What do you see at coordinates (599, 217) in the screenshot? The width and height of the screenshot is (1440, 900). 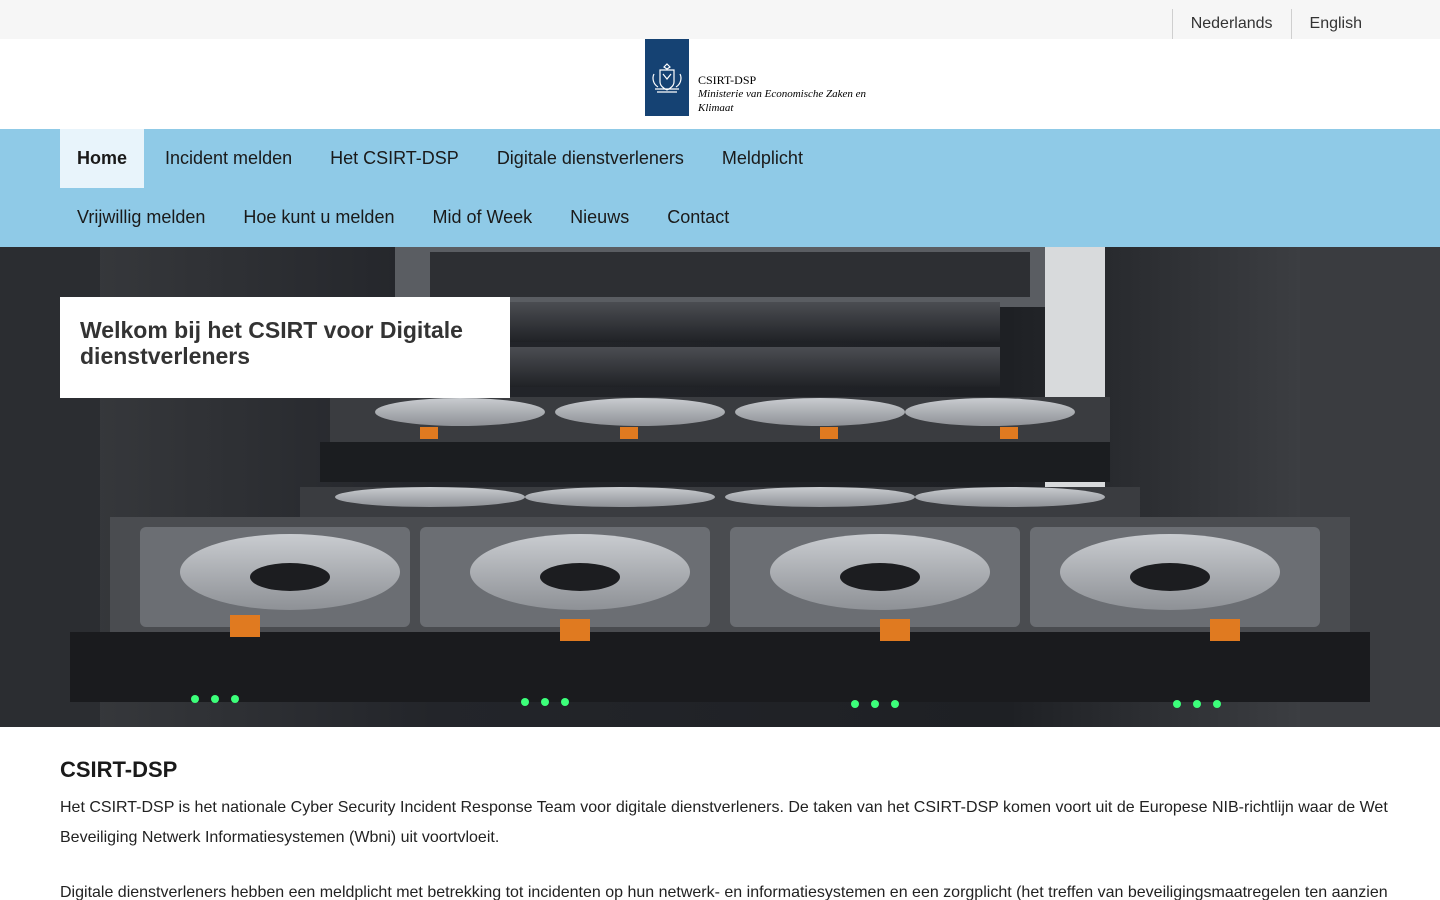 I see `nav-item-nieuws: Nieuws` at bounding box center [599, 217].